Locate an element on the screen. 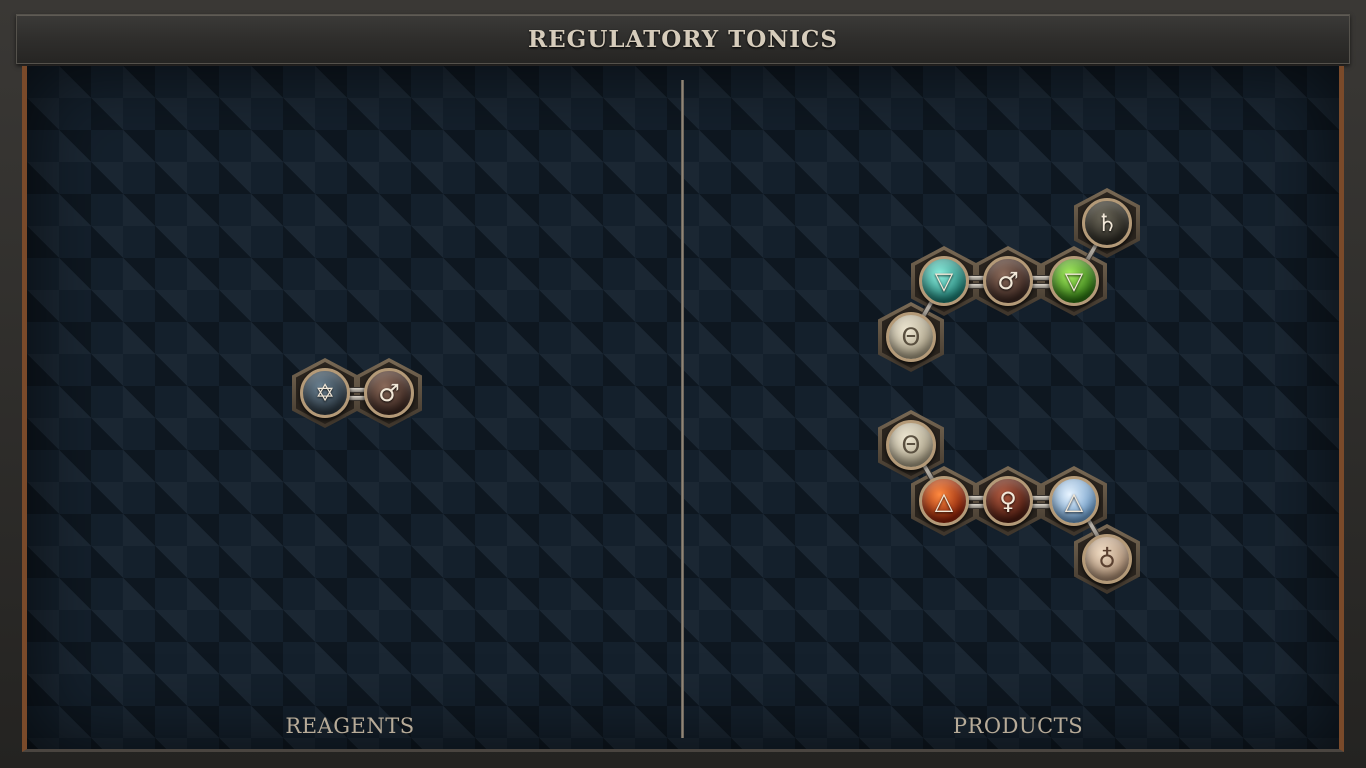  atom-fire: △ is located at coordinates (944, 501).